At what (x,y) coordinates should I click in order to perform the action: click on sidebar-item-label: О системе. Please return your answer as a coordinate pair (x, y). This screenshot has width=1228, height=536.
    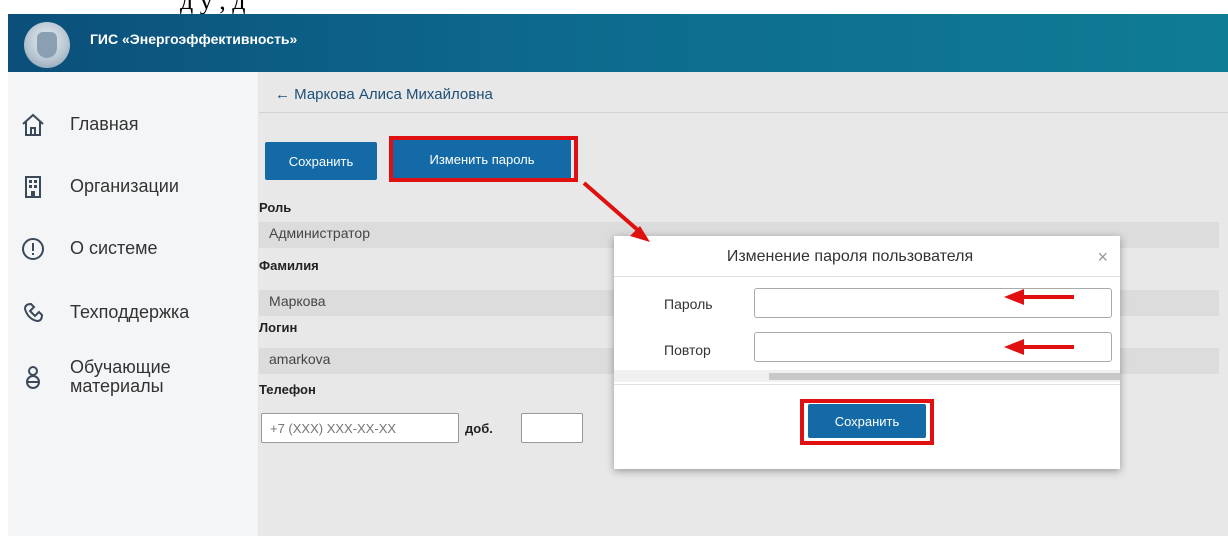
    Looking at the image, I should click on (114, 248).